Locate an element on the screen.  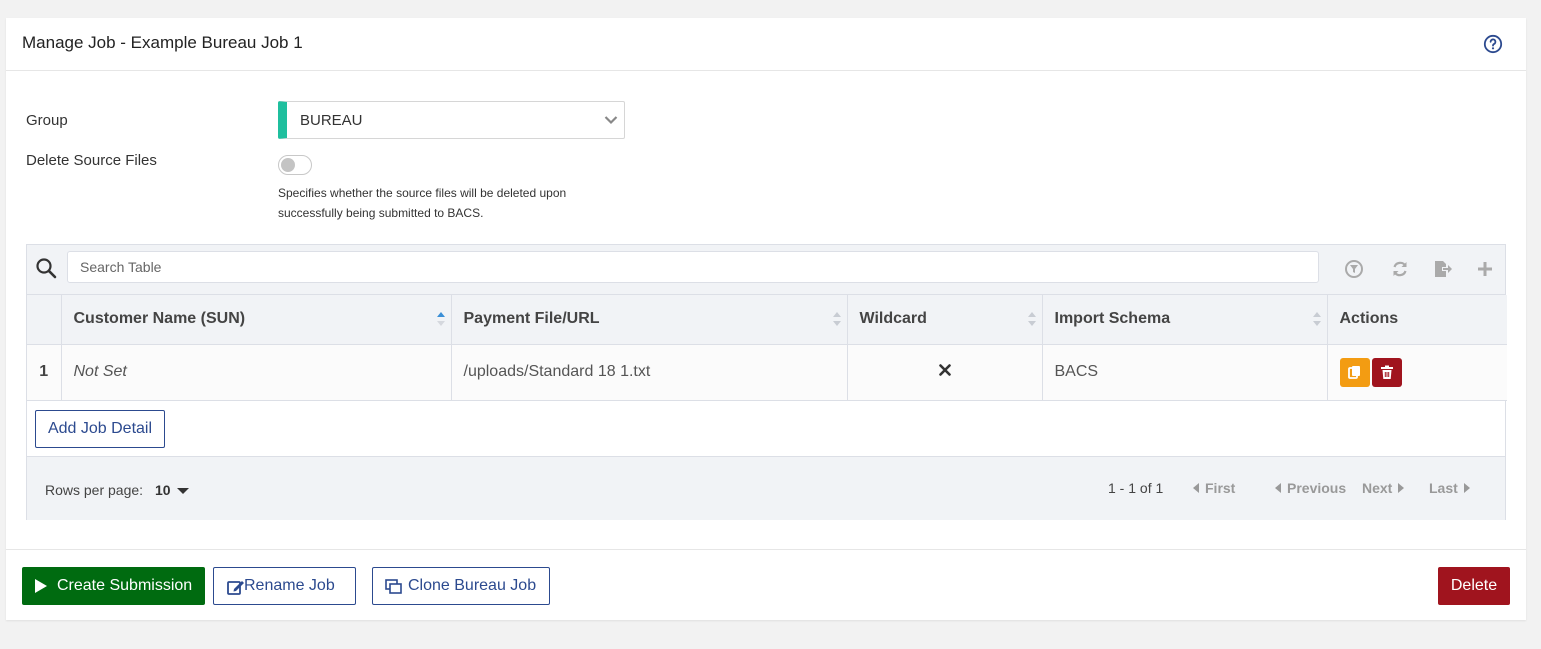
rename-job-button: Rename Job is located at coordinates (284, 586).